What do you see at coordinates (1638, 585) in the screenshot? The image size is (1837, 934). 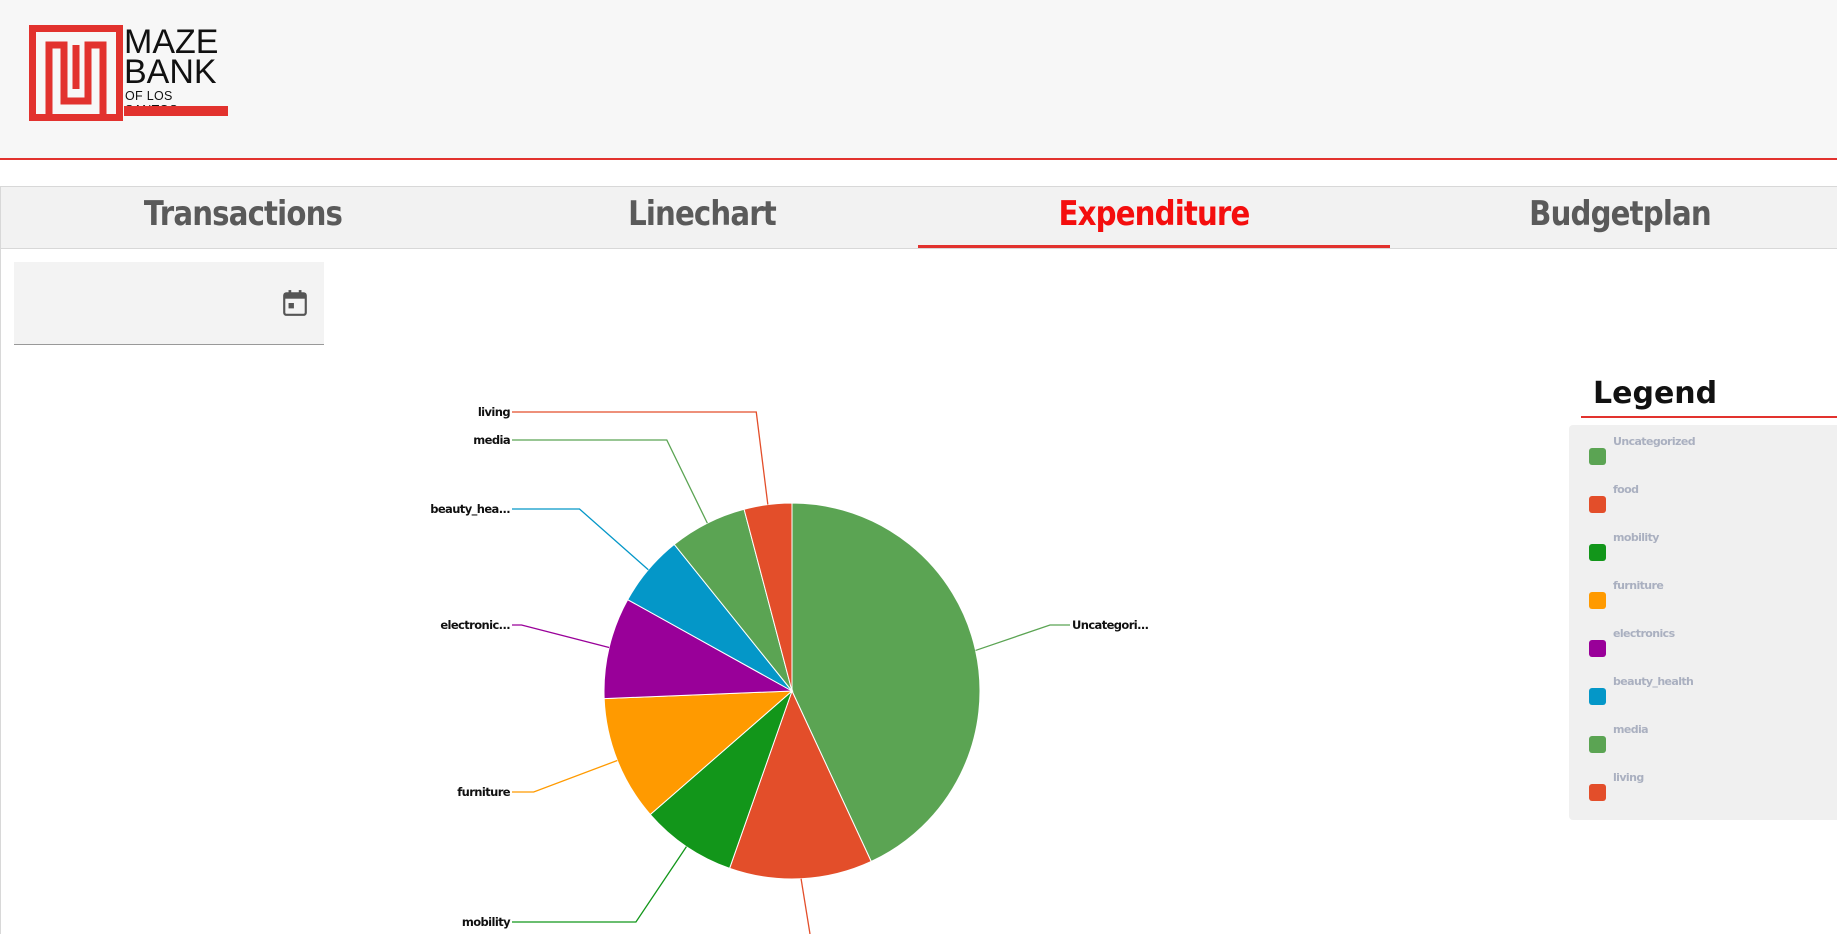 I see `legend-label: furniture` at bounding box center [1638, 585].